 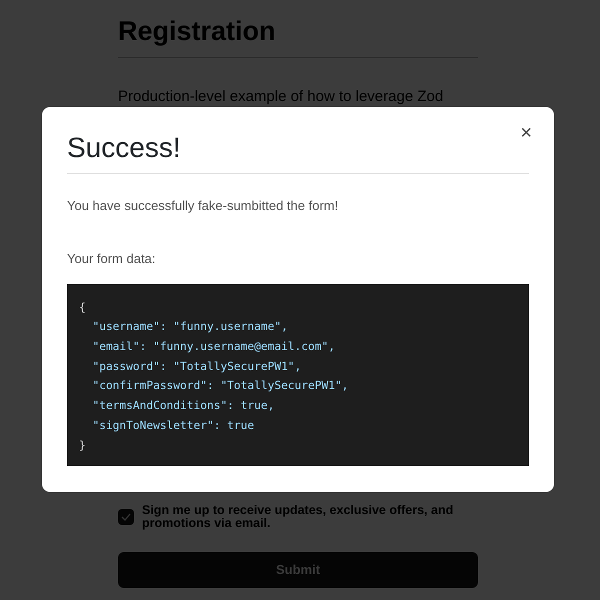 What do you see at coordinates (203, 205) in the screenshot?
I see `success-message: You have successfully fake-sumbitted the form!` at bounding box center [203, 205].